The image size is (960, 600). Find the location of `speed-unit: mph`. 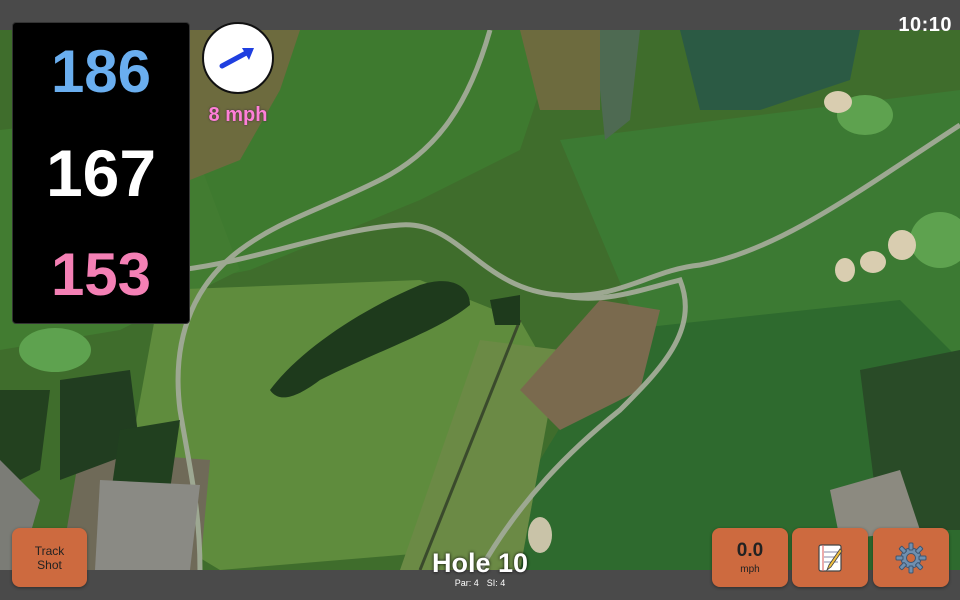

speed-unit: mph is located at coordinates (750, 569).